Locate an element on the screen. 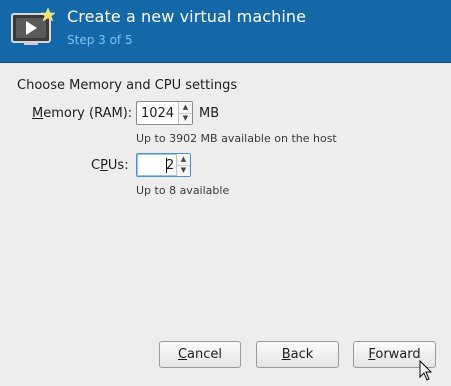  cancel-accel: C is located at coordinates (182, 354).